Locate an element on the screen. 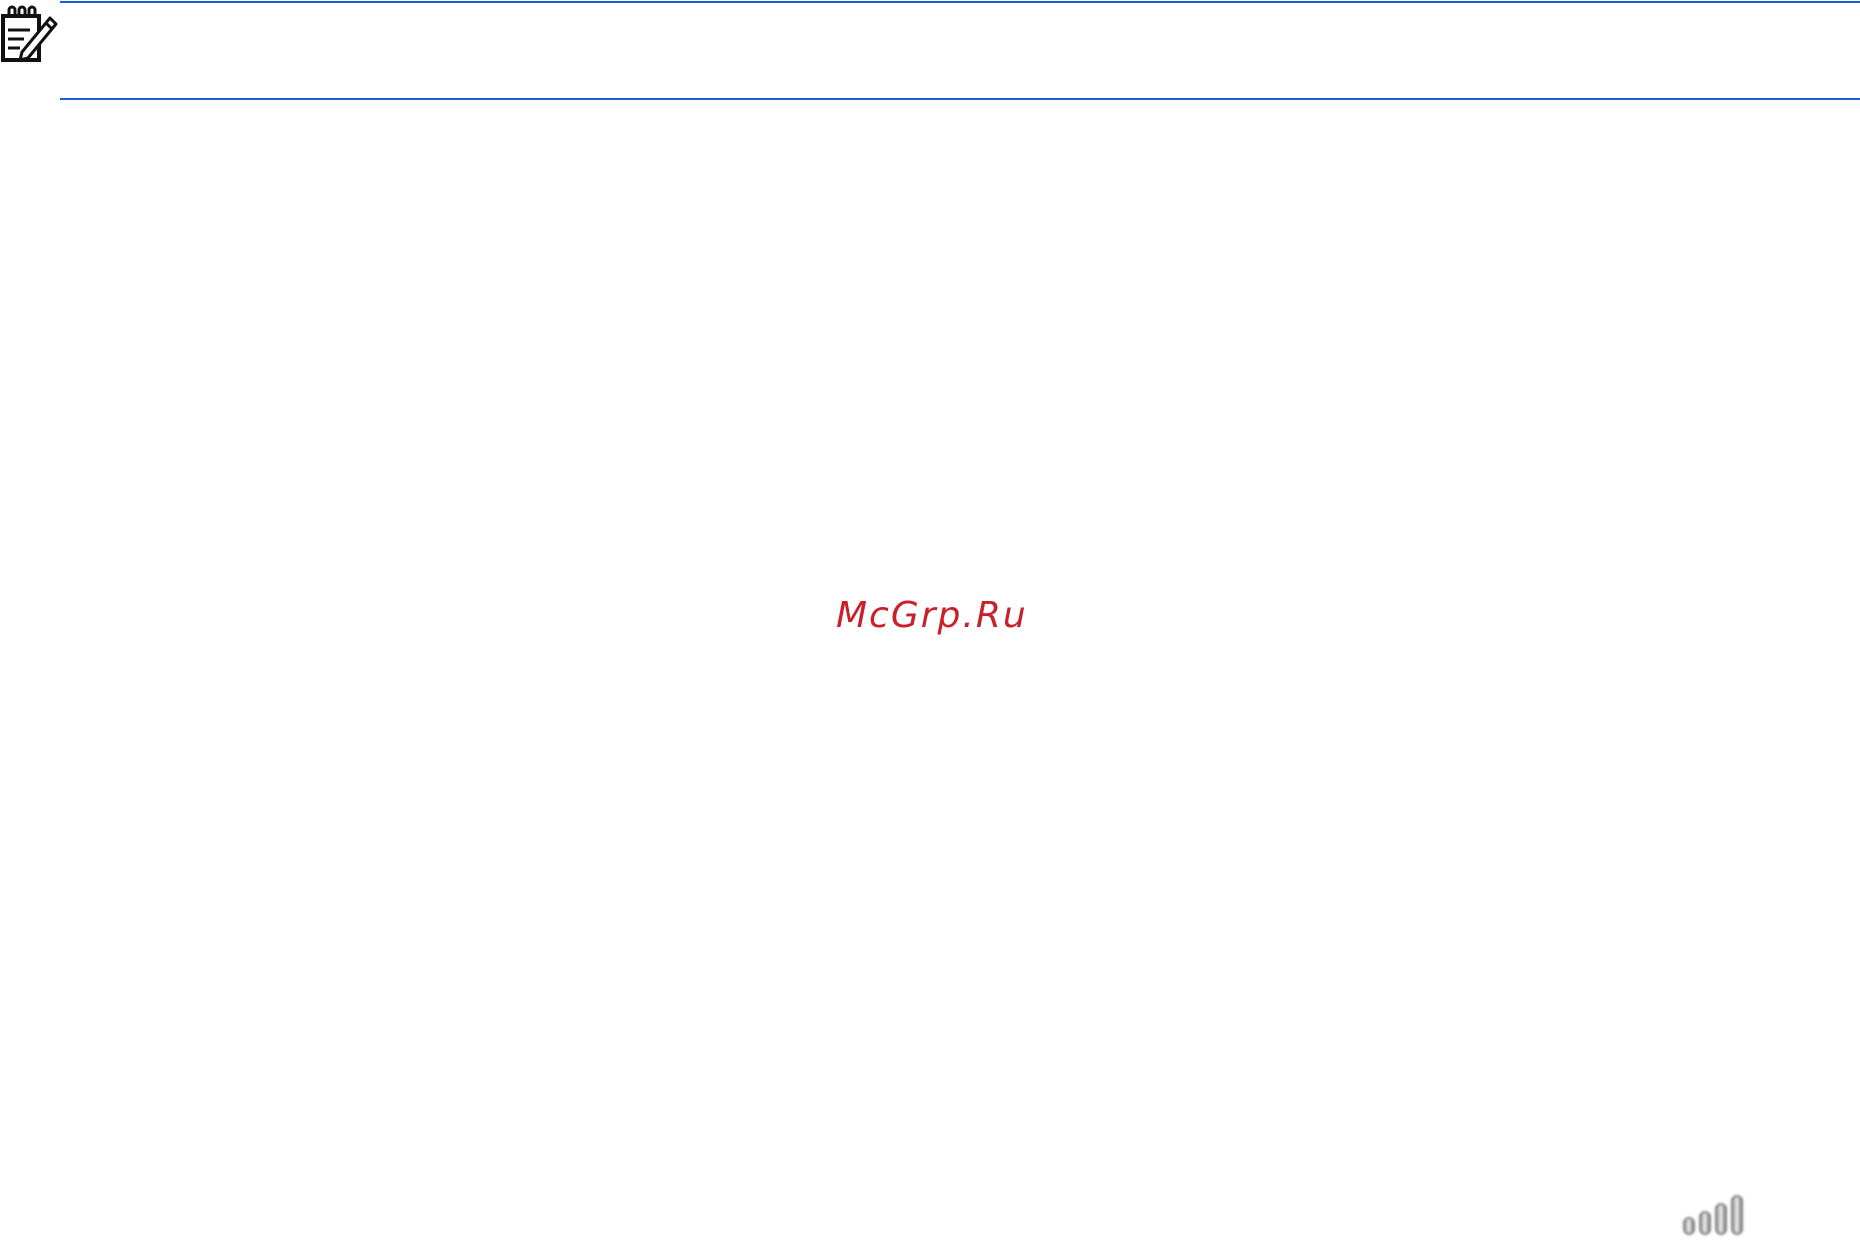  watermark-text: McGrp.Ru is located at coordinates (932, 615).